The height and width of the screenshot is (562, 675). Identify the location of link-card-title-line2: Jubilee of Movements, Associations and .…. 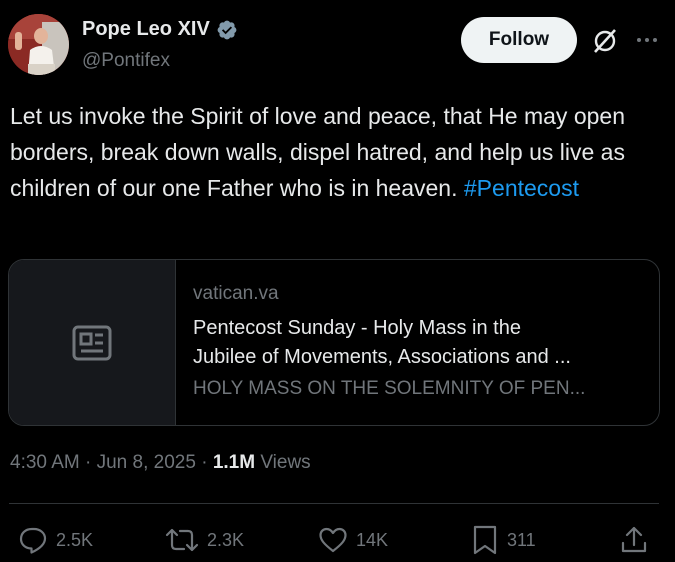
(382, 357).